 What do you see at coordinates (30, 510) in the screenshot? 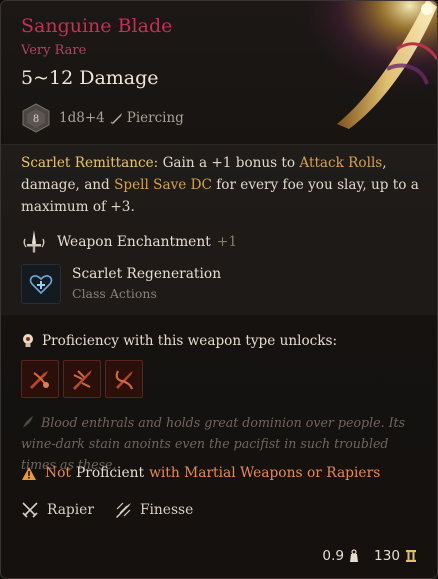
I see `crossed-swords-icon` at bounding box center [30, 510].